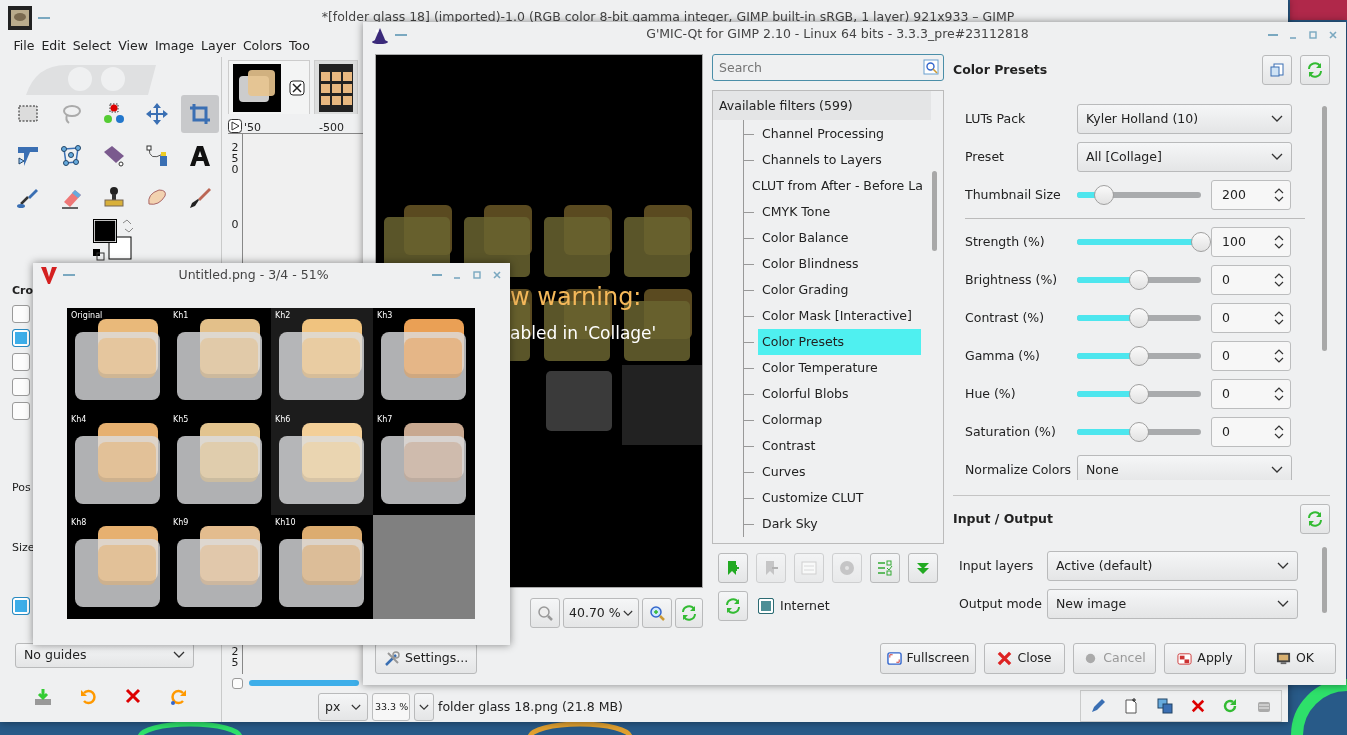 This screenshot has width=1347, height=735. Describe the element at coordinates (839, 446) in the screenshot. I see `filter-item: Contrast` at that location.